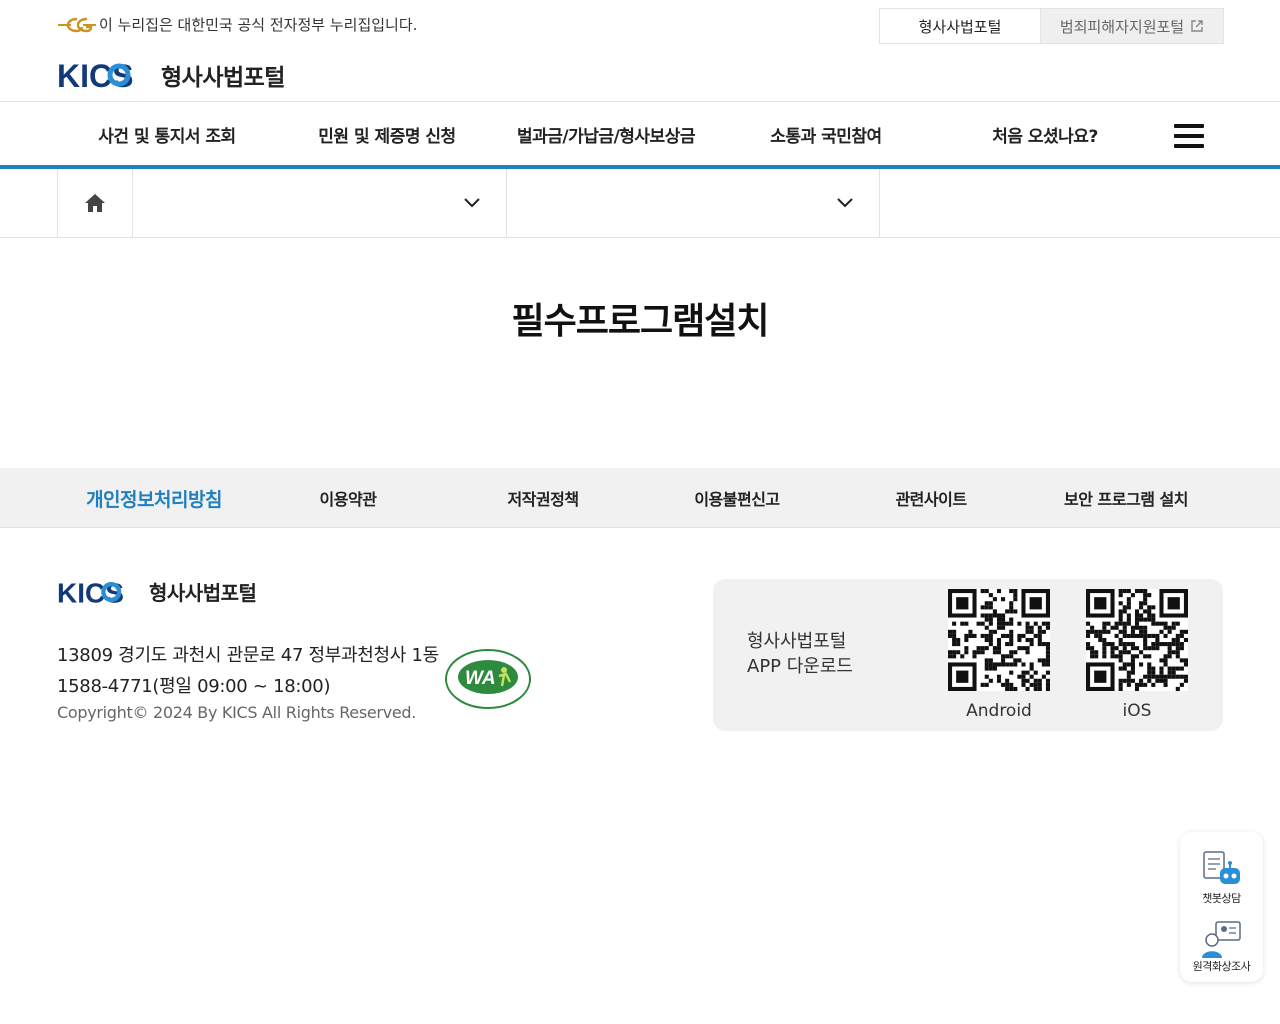 The height and width of the screenshot is (1024, 1280). What do you see at coordinates (1045, 134) in the screenshot?
I see `nav-first-visit: 처음 오셨나요?` at bounding box center [1045, 134].